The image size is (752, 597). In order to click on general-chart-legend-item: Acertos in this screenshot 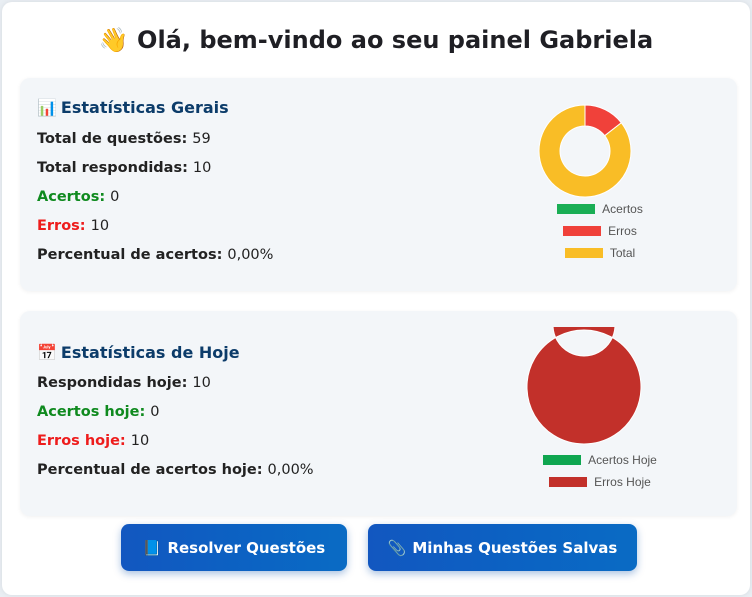, I will do `click(600, 209)`.